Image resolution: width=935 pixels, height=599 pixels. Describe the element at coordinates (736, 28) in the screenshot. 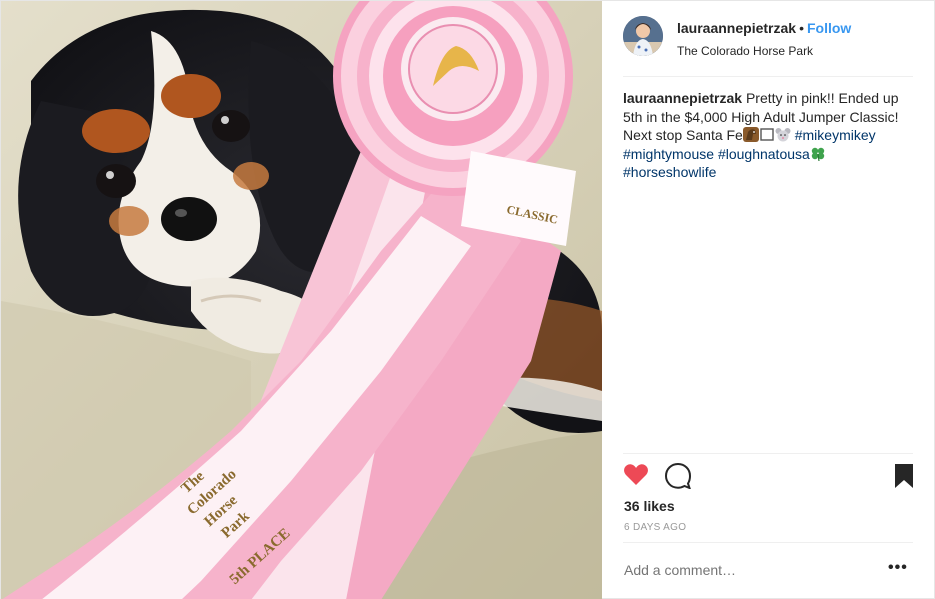

I see `username-link: lauraannepietrzak` at that location.